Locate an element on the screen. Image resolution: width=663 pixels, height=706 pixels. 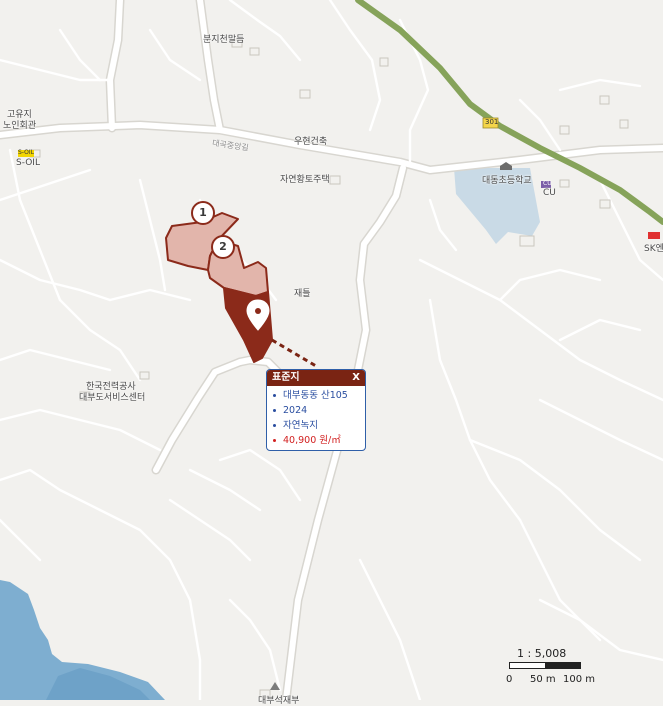
place-label-jayeon: 자연황토주택 is located at coordinates (305, 180).